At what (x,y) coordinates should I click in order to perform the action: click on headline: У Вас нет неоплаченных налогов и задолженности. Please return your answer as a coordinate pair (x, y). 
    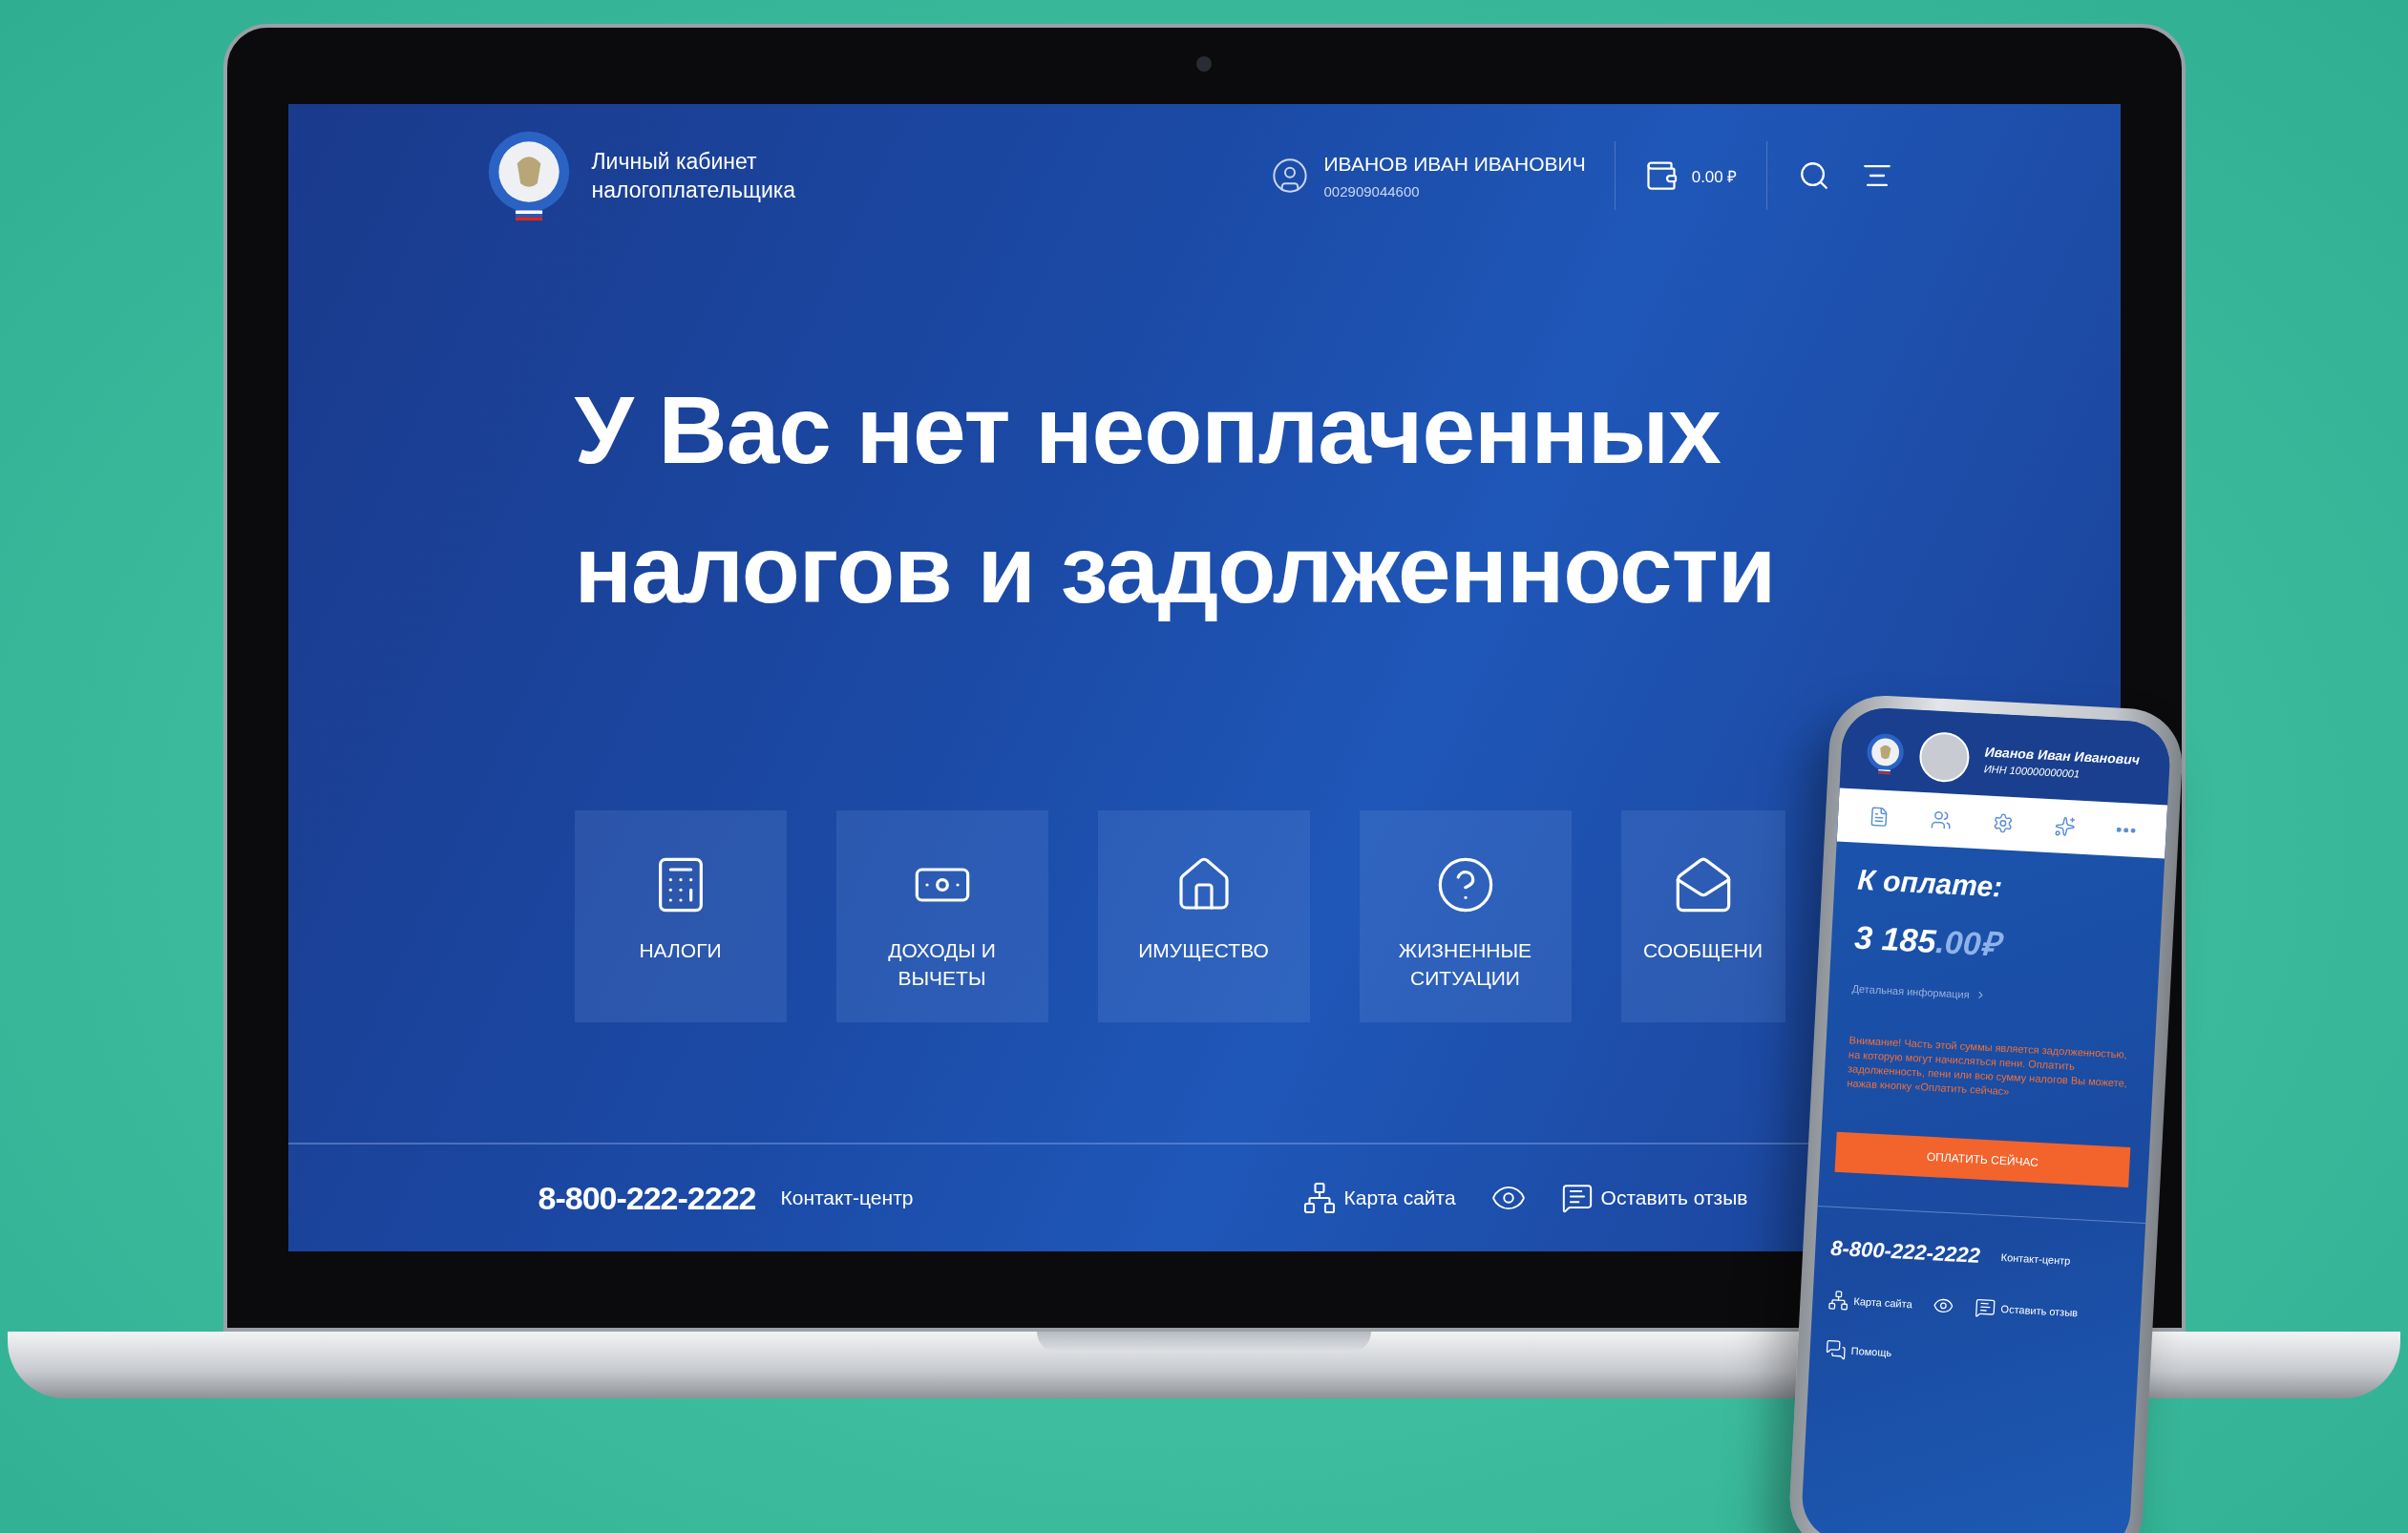
    Looking at the image, I should click on (1175, 500).